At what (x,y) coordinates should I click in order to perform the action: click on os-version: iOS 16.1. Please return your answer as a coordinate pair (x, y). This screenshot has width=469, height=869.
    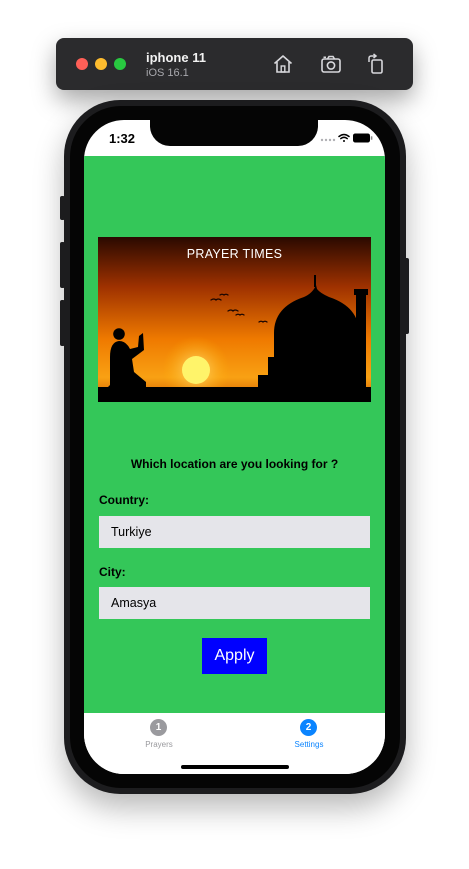
    Looking at the image, I should click on (167, 73).